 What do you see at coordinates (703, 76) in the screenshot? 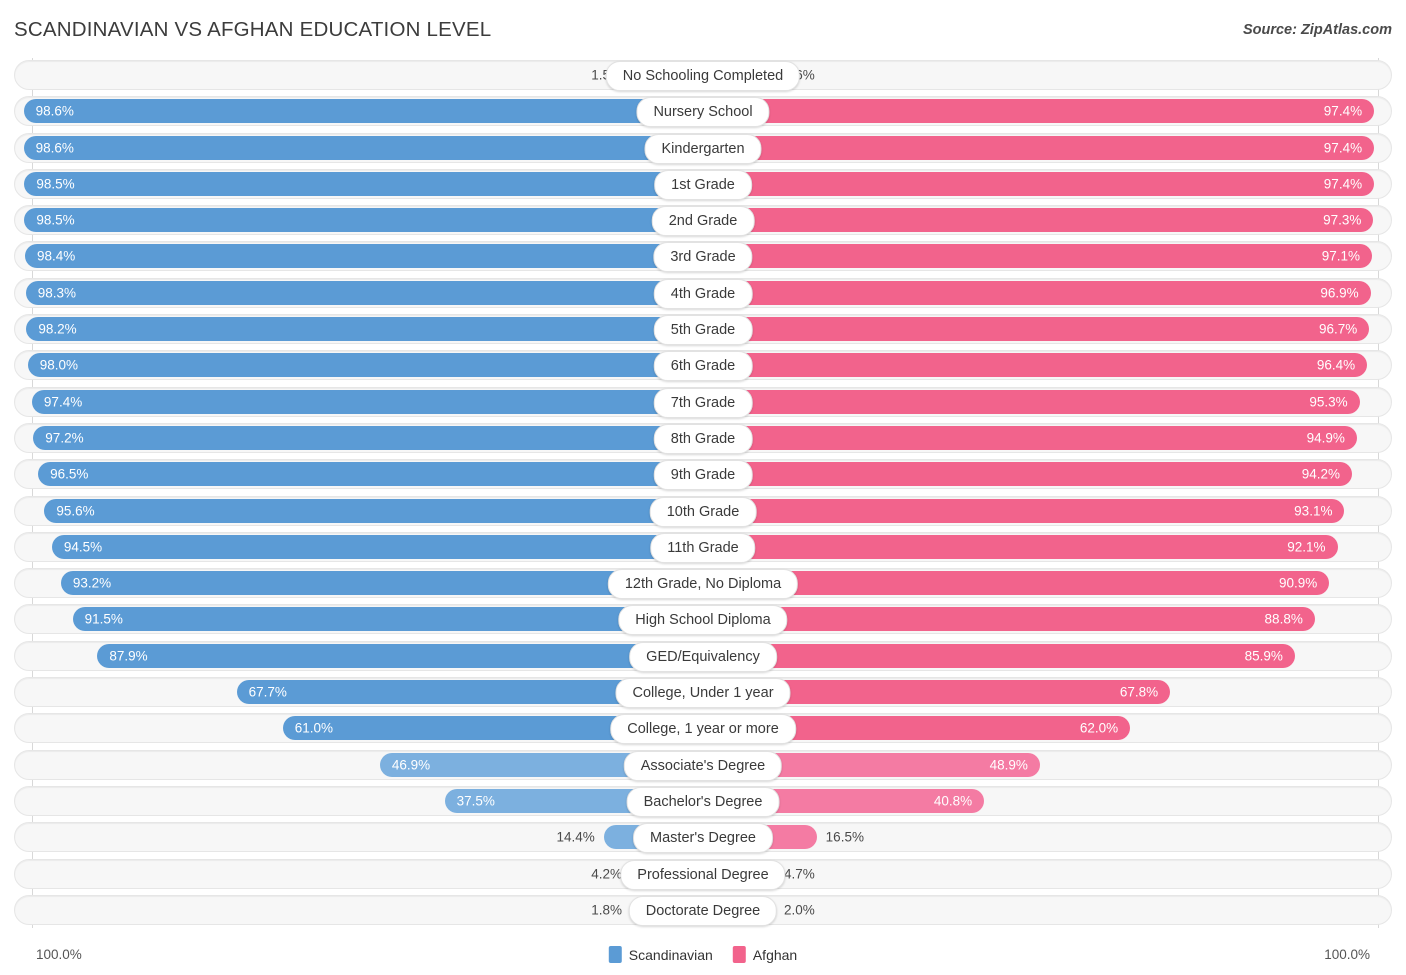
I see `category-label: No Schooling Completed` at bounding box center [703, 76].